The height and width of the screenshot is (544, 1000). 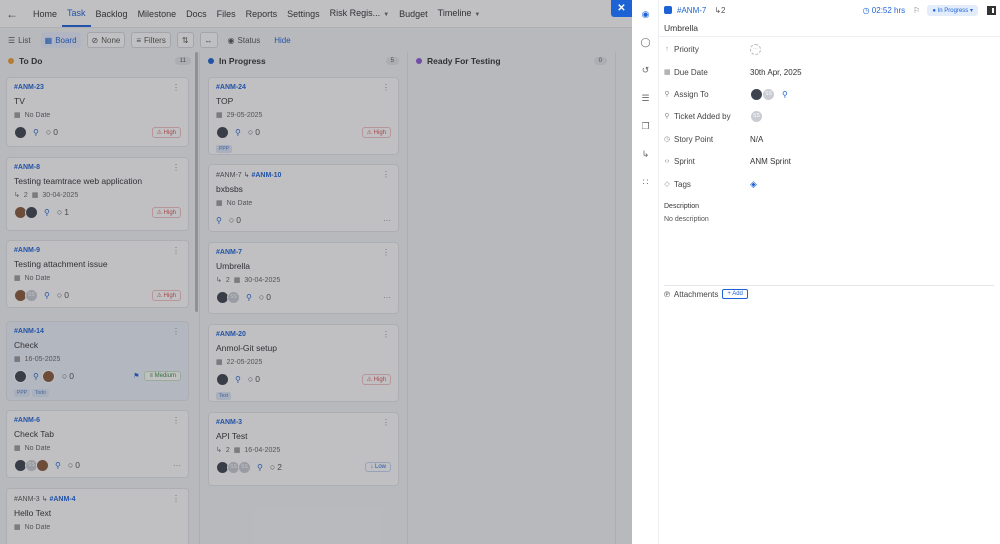 I want to click on panel-header: #ANM-7 ↳2 ◷ 02:52 hrs ⚐ ● In Progress ▾, so click(x=829, y=10).